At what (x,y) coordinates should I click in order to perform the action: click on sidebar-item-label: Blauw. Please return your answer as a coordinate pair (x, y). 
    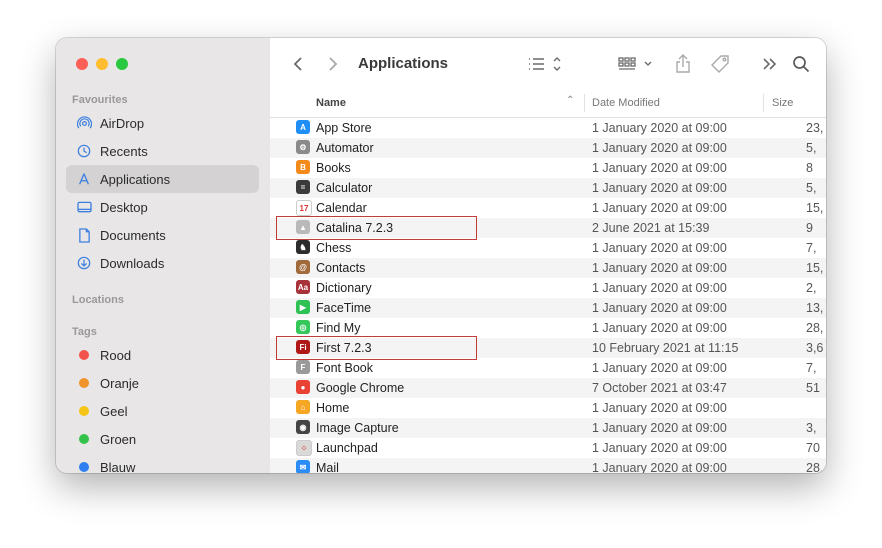
    Looking at the image, I should click on (118, 466).